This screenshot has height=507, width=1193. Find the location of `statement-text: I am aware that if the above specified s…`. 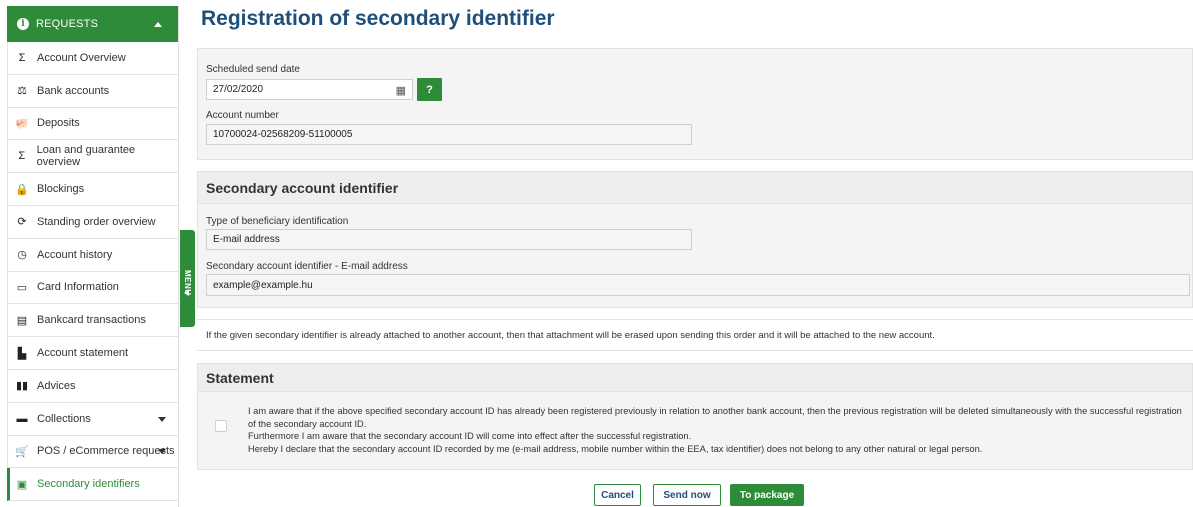

statement-text: I am aware that if the above specified s… is located at coordinates (718, 430).